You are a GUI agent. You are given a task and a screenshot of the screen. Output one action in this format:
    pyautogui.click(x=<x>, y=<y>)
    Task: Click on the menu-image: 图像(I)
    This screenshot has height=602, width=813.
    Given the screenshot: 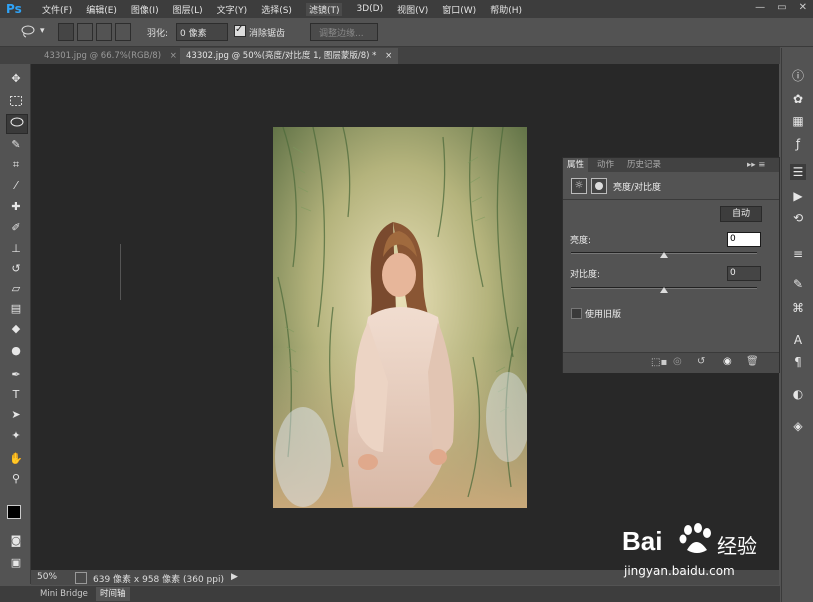 What is the action you would take?
    pyautogui.click(x=145, y=9)
    